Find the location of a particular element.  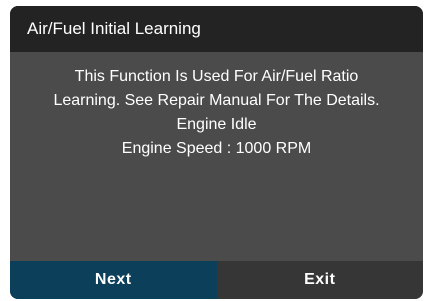

message-line-3: Engine Idle is located at coordinates (216, 124).